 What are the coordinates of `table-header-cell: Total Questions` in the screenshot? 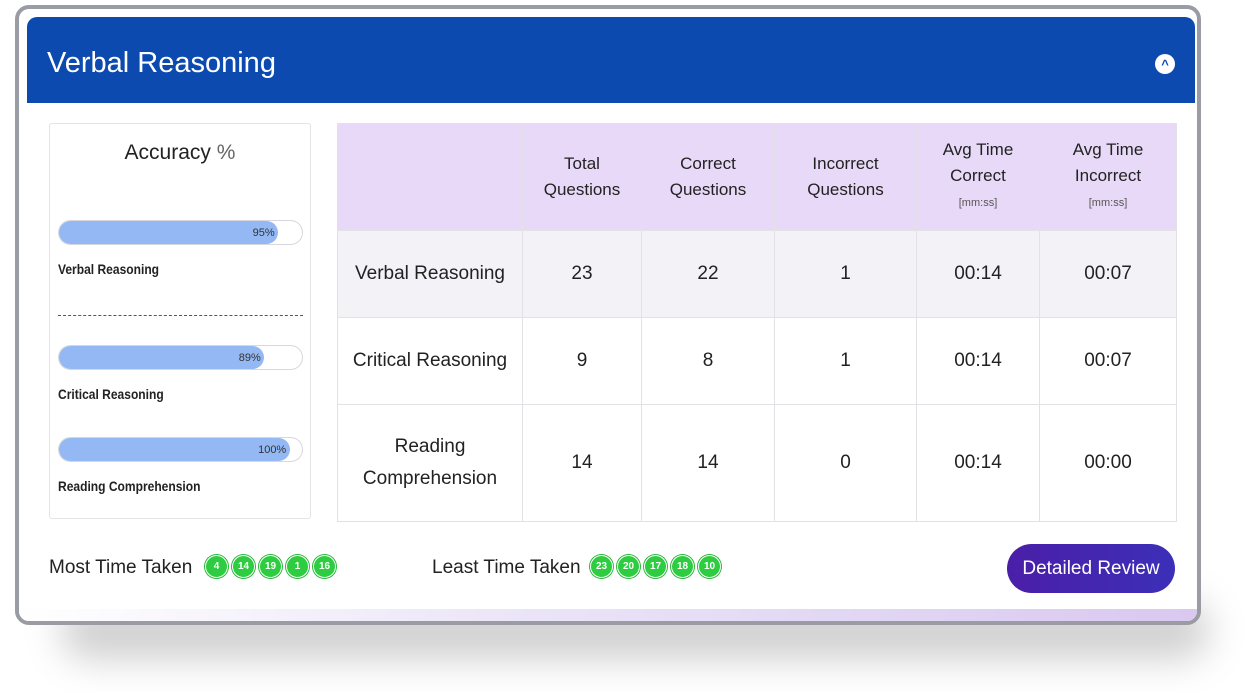 It's located at (582, 177).